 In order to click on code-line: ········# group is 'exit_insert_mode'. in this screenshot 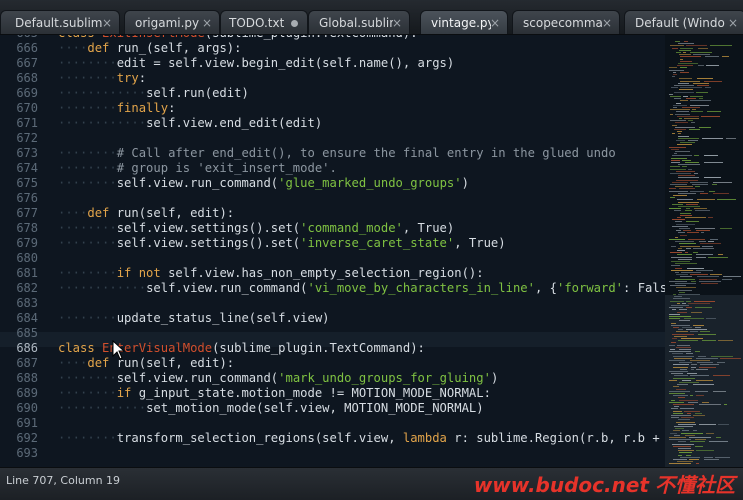, I will do `click(197, 168)`.